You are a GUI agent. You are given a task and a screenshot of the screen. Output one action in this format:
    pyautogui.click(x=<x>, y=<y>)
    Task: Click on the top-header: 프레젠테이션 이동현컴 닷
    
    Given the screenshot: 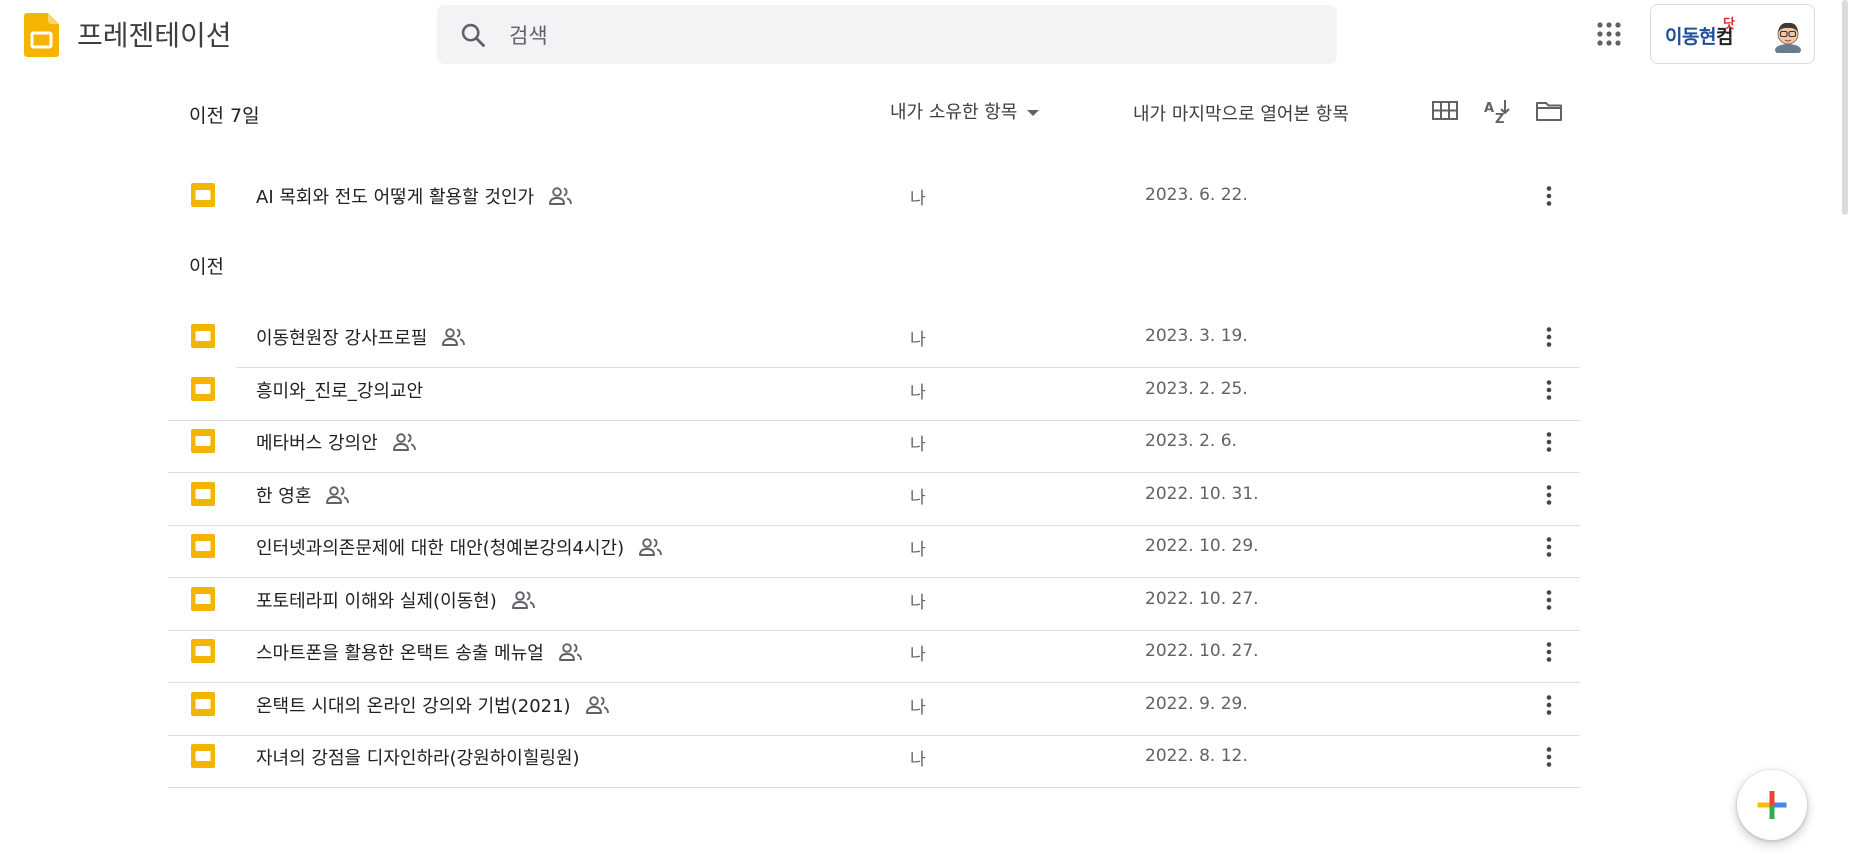 What is the action you would take?
    pyautogui.click(x=925, y=34)
    